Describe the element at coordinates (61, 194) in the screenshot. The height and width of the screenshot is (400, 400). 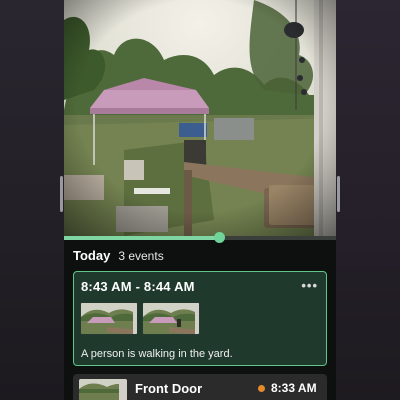
I see `left-drag-handle` at that location.